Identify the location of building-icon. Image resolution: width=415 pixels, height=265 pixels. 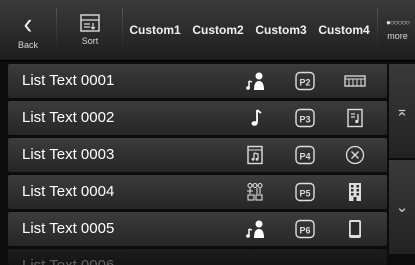
(355, 192).